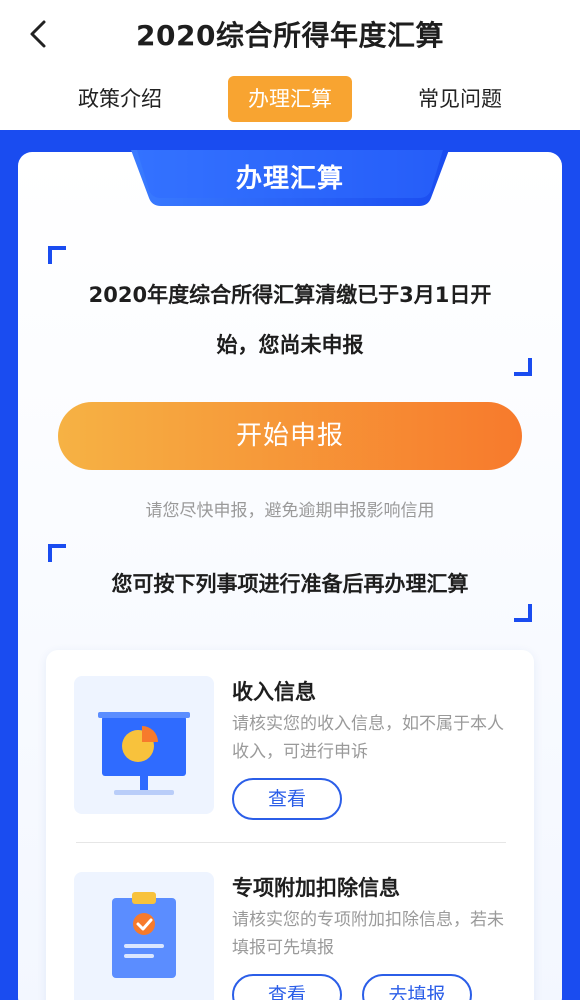  Describe the element at coordinates (290, 436) in the screenshot. I see `start-filing-button: 开始申报` at that location.